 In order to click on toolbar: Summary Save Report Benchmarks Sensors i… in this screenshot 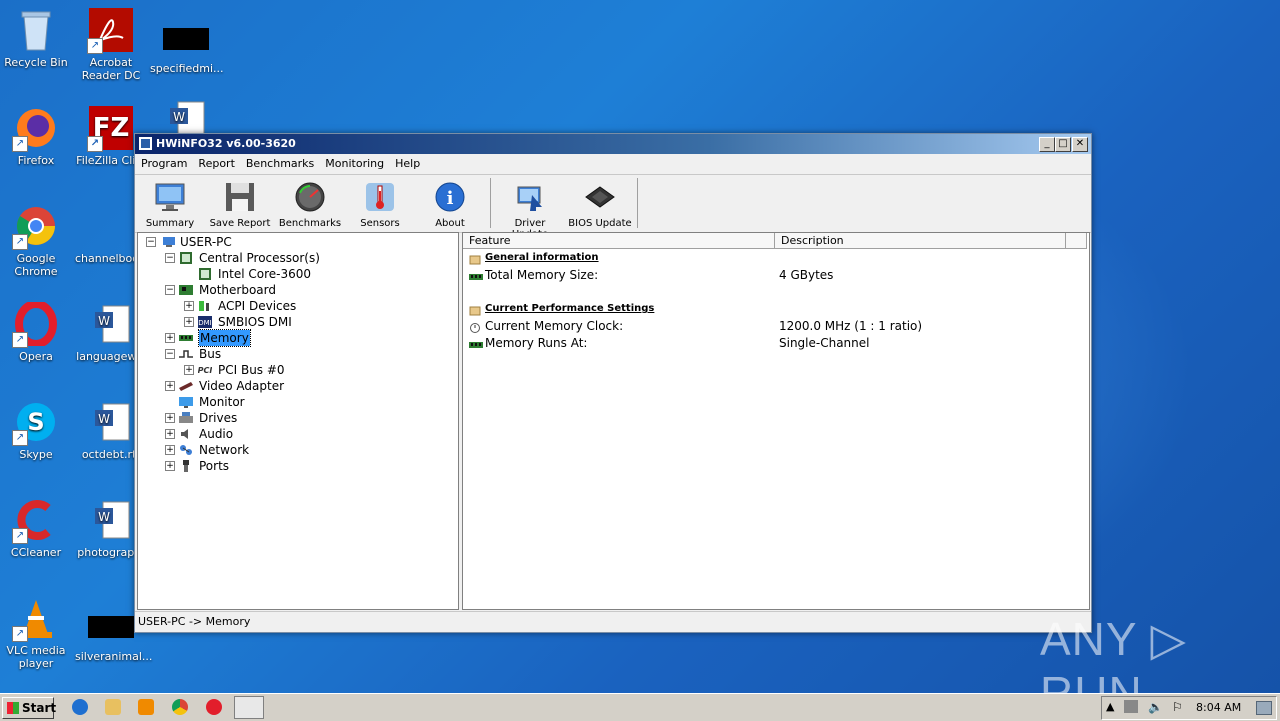, I will do `click(613, 207)`.